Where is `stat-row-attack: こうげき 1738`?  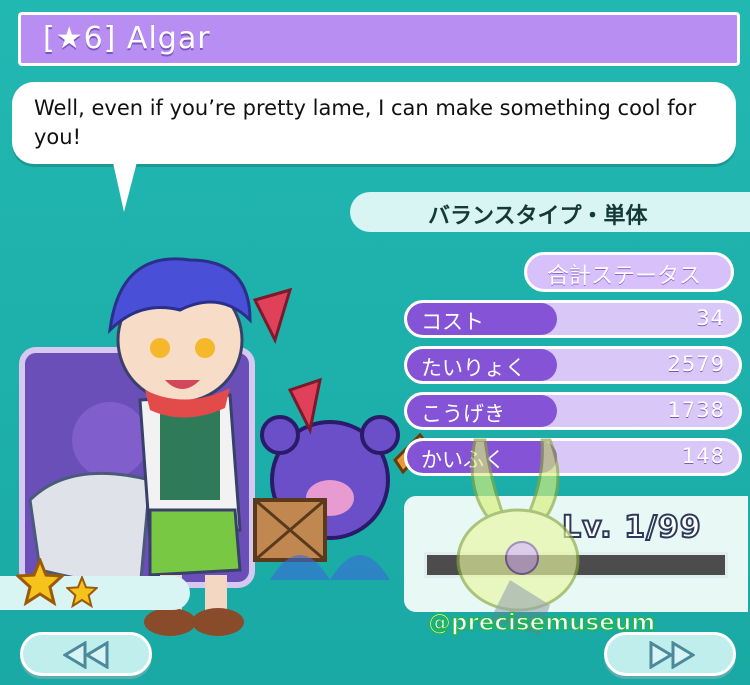 stat-row-attack: こうげき 1738 is located at coordinates (573, 411).